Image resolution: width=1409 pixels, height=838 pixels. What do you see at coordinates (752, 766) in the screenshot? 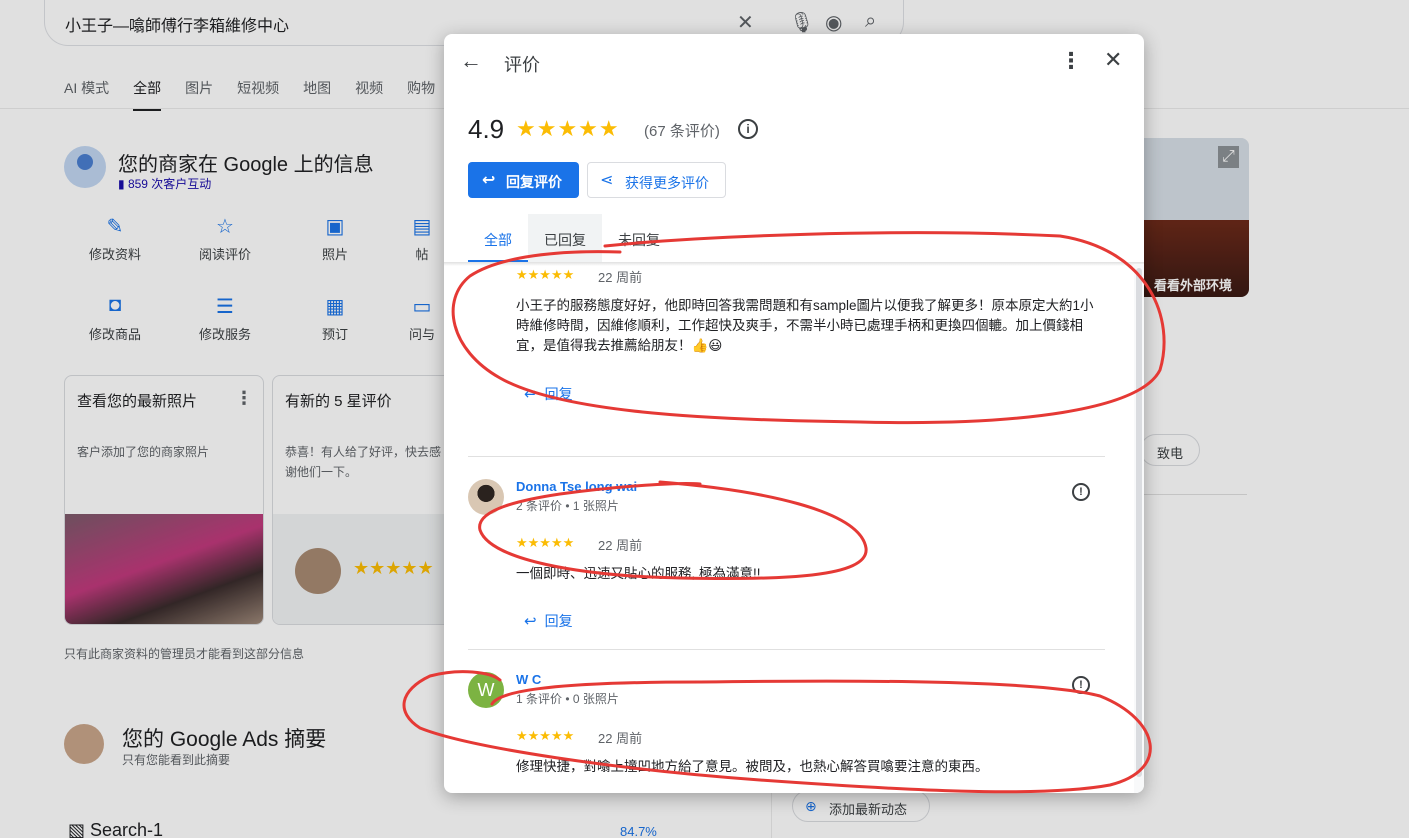
I see `review-text: 修理快捷，對噏上撞凹地方給了意見。被問及，也熱心解答買噏要注意的東西。` at bounding box center [752, 766].